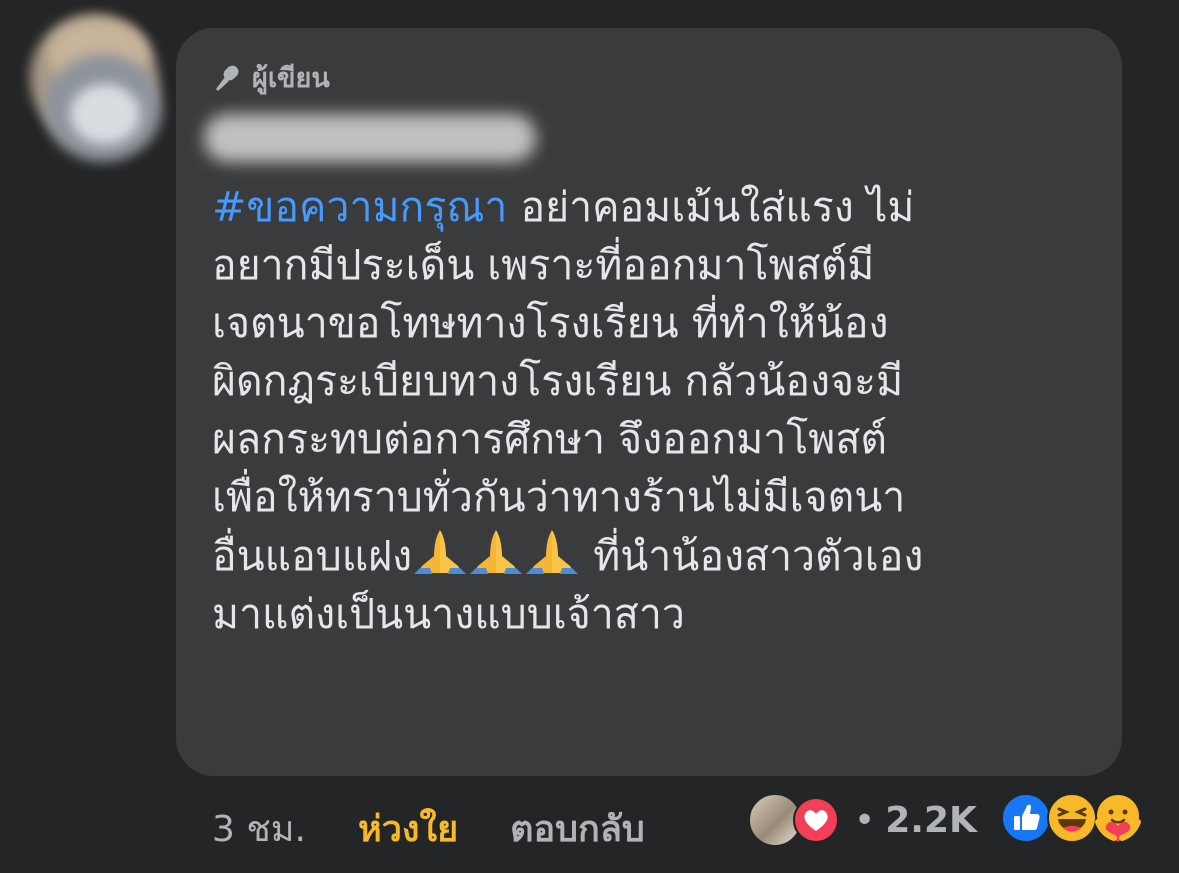  Describe the element at coordinates (1118, 817) in the screenshot. I see `care-icon` at that location.